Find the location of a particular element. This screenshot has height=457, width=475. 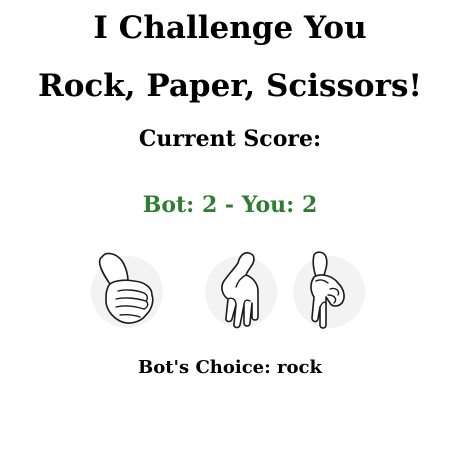

bot-choice-text: Bot's Choice: rock is located at coordinates (230, 367).